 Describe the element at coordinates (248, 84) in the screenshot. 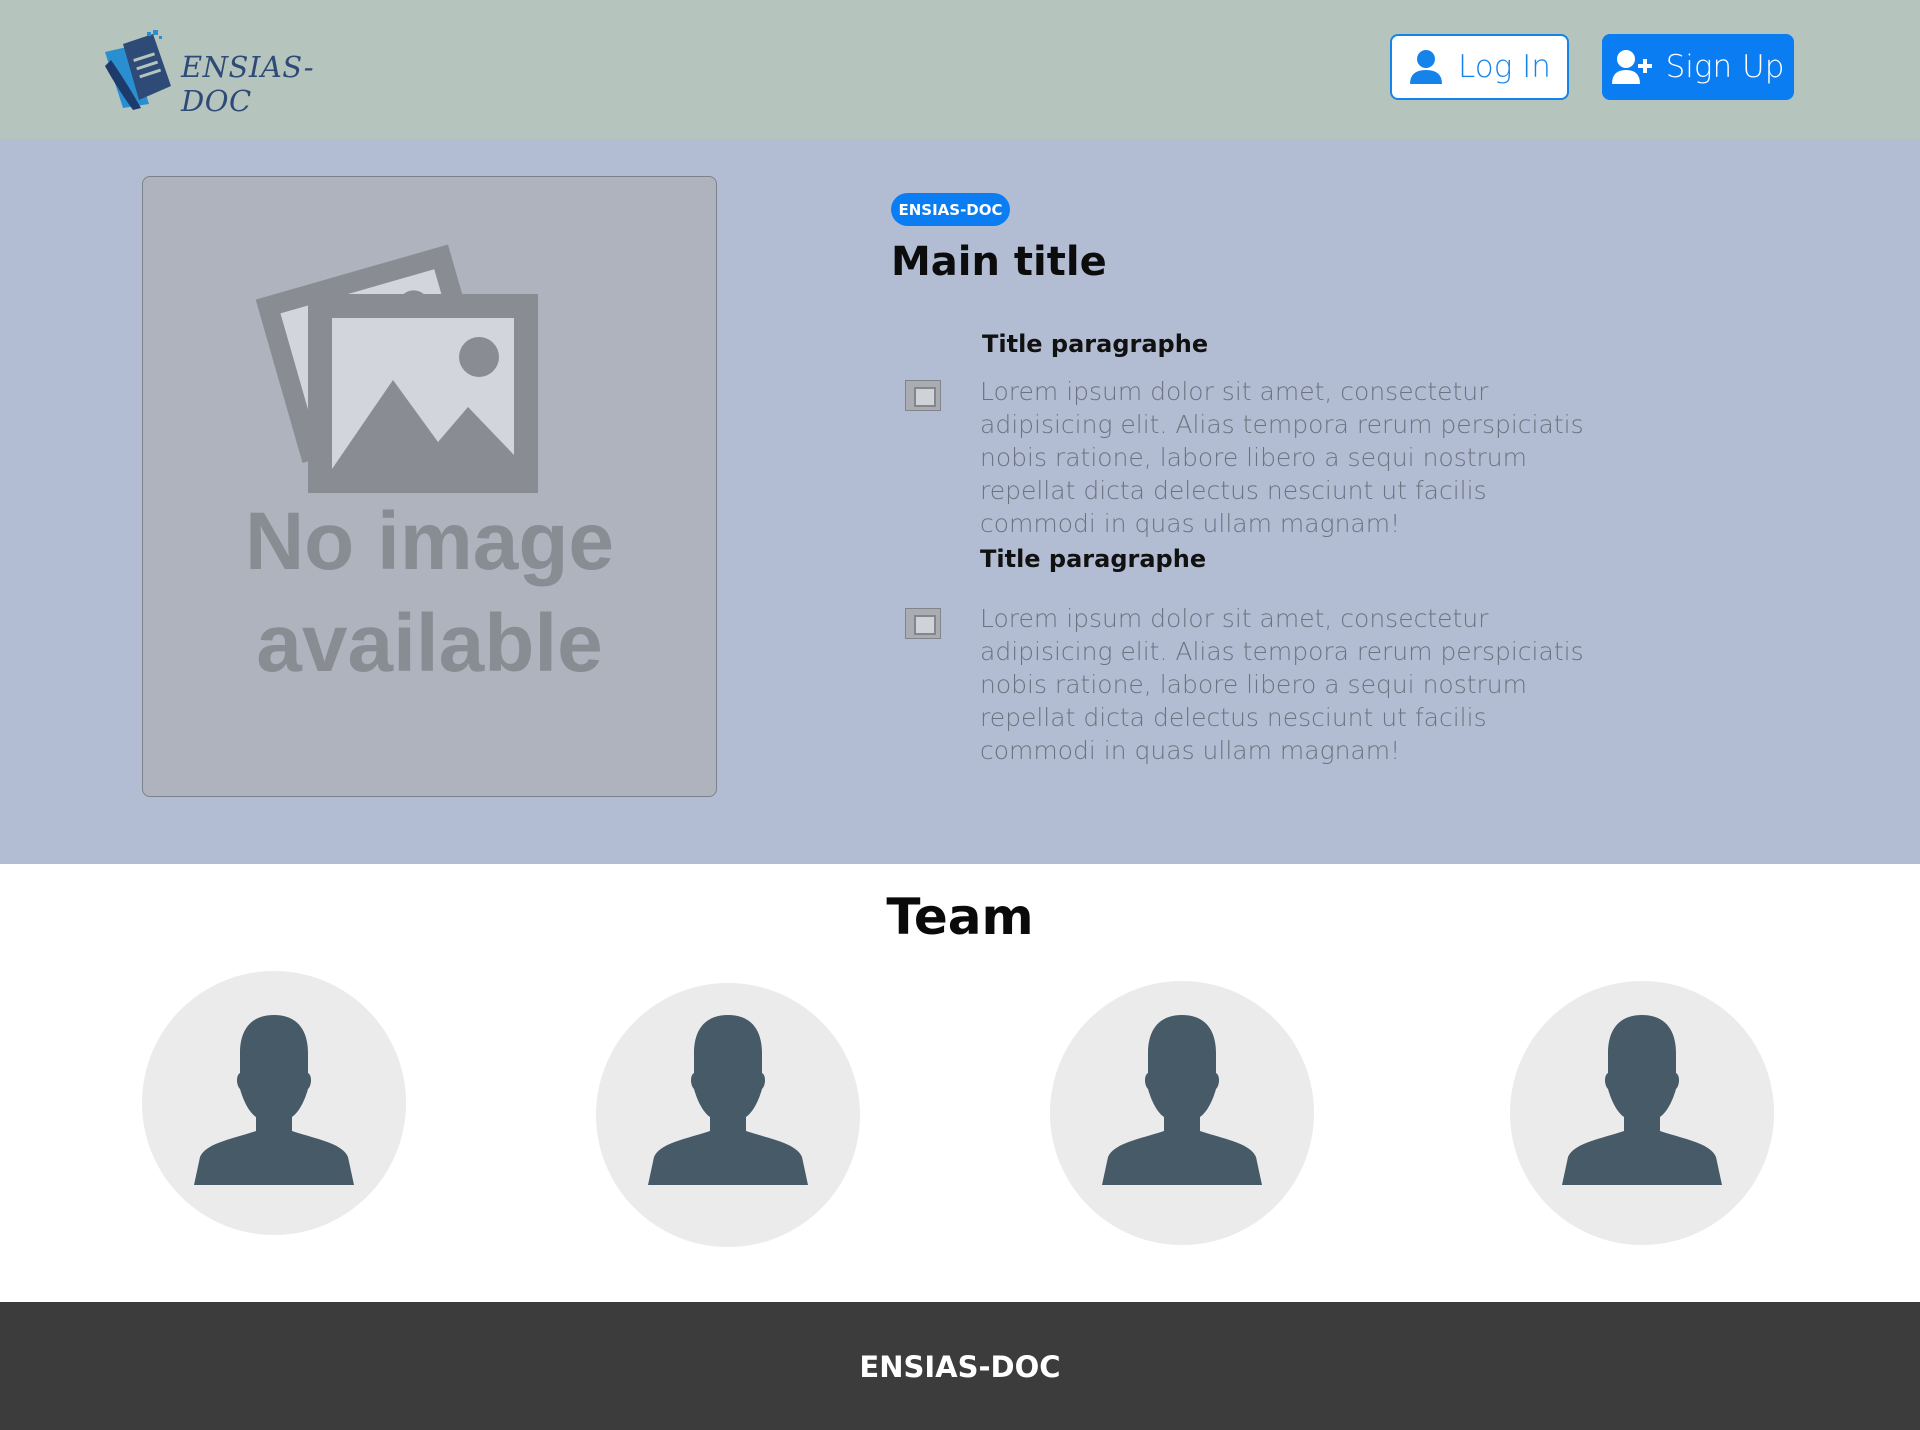

I see `logo-text: ENSIAS-DOC` at that location.